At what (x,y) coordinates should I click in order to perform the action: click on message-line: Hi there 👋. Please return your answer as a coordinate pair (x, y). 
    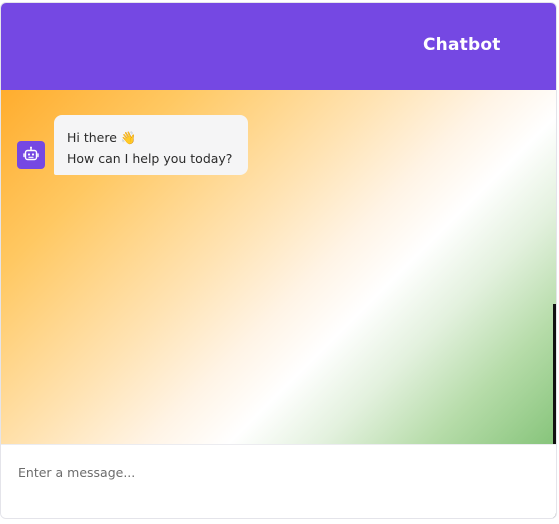
    Looking at the image, I should click on (102, 137).